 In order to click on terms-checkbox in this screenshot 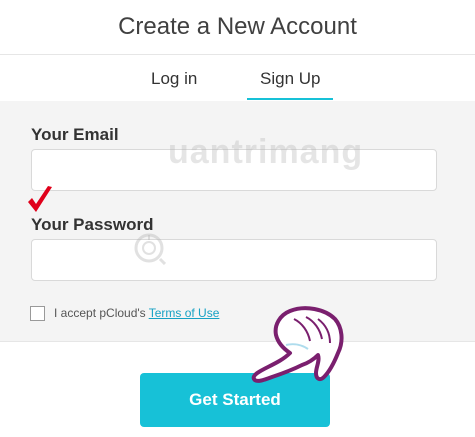, I will do `click(37, 313)`.